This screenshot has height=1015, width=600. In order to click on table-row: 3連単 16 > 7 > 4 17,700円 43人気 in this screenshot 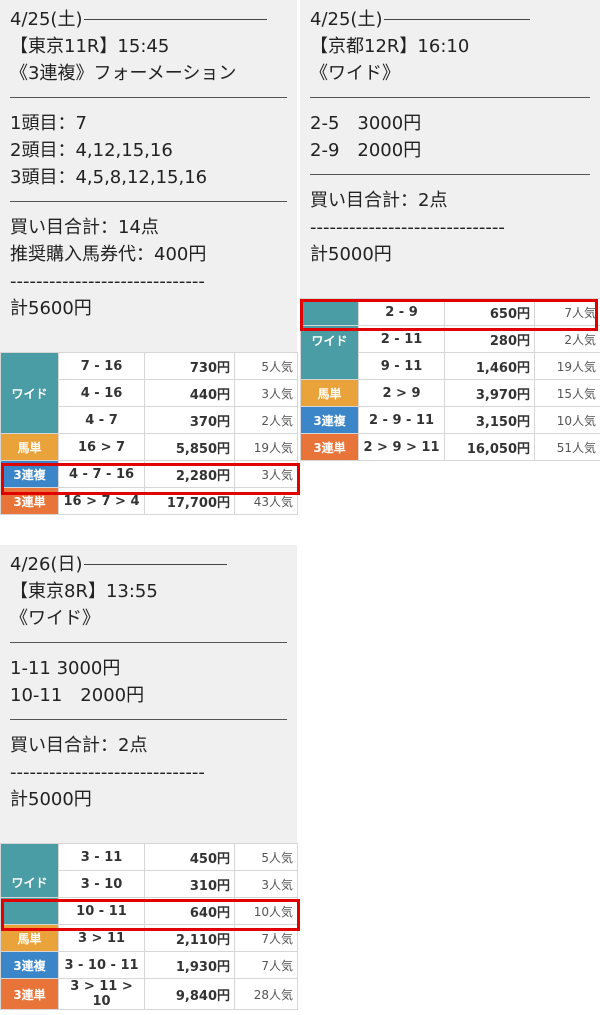, I will do `click(149, 501)`.